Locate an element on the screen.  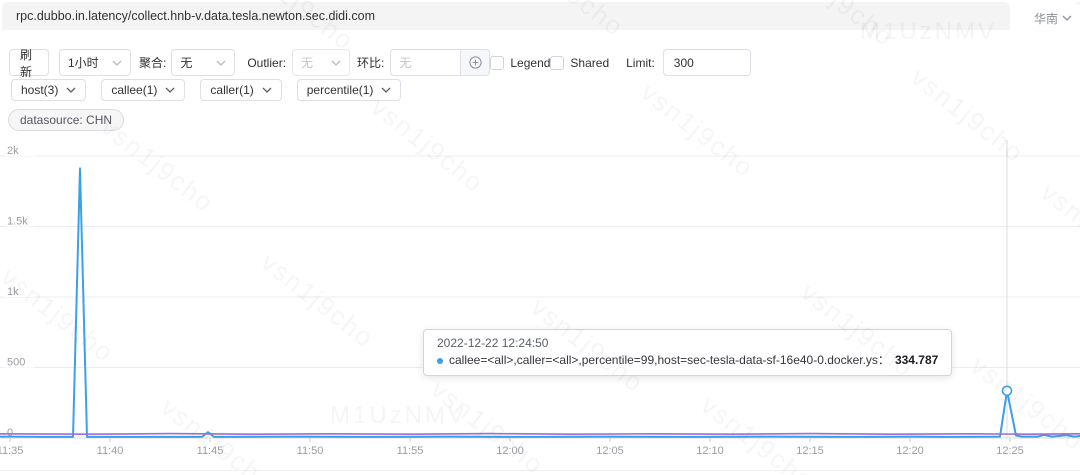
x-axis-label: 12:10 is located at coordinates (710, 451).